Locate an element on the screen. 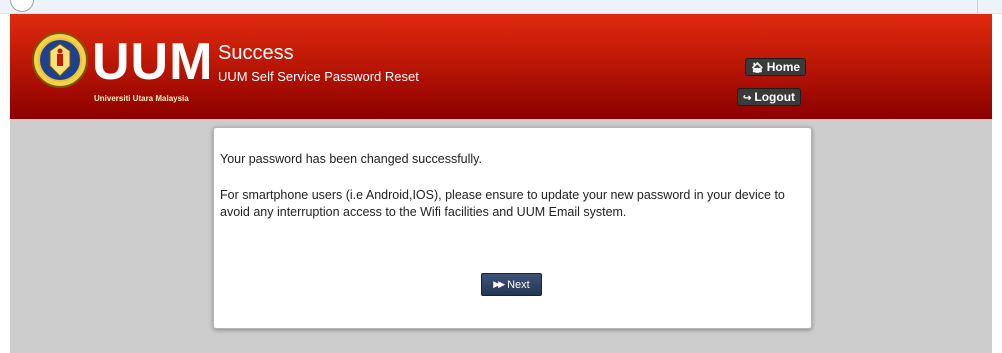  home-button: 🏠︎ Home is located at coordinates (776, 67).